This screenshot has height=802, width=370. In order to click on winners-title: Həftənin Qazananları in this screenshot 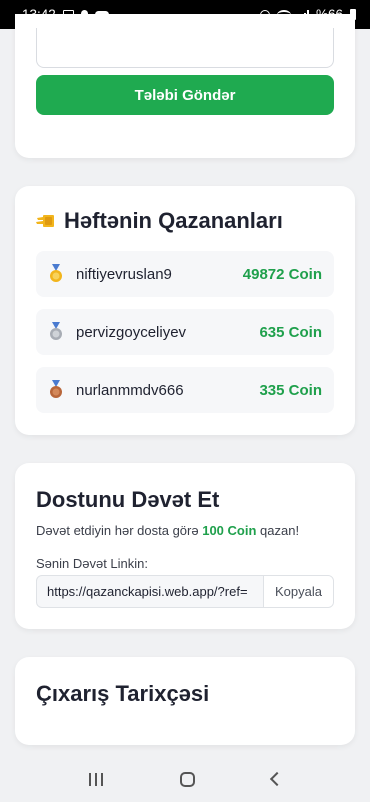, I will do `click(173, 220)`.